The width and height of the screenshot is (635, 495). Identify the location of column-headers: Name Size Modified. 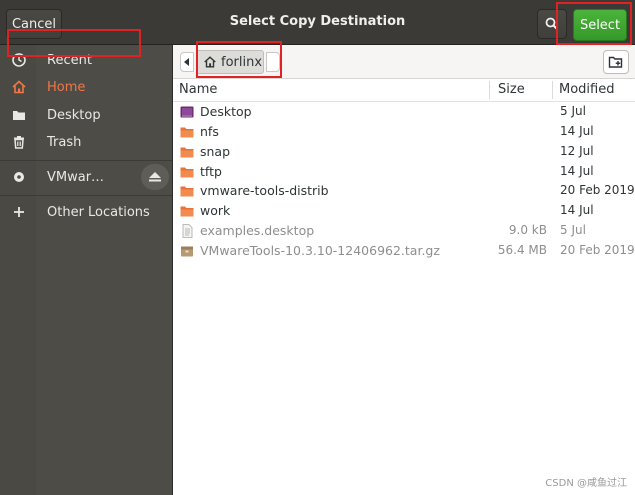
(404, 90).